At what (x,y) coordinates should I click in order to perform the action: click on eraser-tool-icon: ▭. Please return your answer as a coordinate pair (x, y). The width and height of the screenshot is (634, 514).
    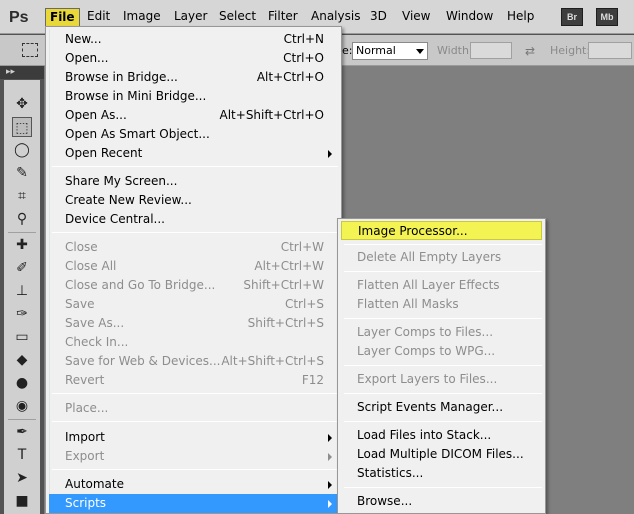
    Looking at the image, I should click on (22, 337).